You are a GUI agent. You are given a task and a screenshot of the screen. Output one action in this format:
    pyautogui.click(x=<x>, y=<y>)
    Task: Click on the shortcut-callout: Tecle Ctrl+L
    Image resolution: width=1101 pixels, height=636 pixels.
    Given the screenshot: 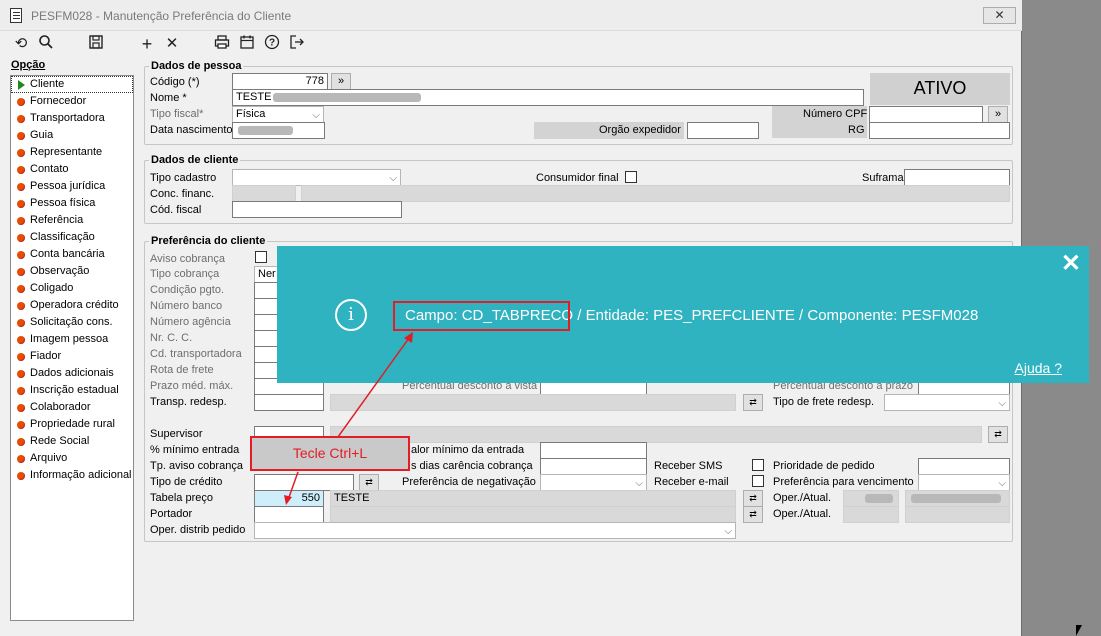 What is the action you would take?
    pyautogui.click(x=330, y=453)
    